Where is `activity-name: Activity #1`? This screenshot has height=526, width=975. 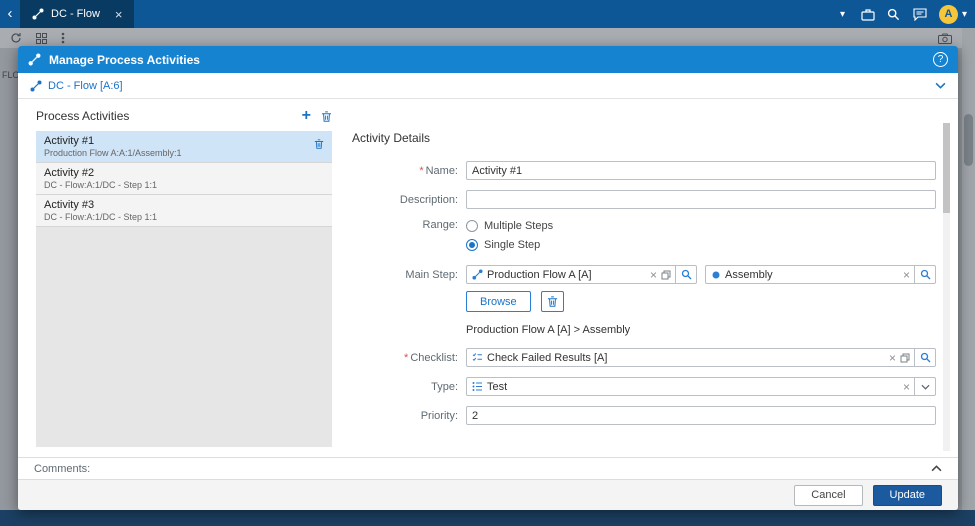 activity-name: Activity #1 is located at coordinates (69, 141).